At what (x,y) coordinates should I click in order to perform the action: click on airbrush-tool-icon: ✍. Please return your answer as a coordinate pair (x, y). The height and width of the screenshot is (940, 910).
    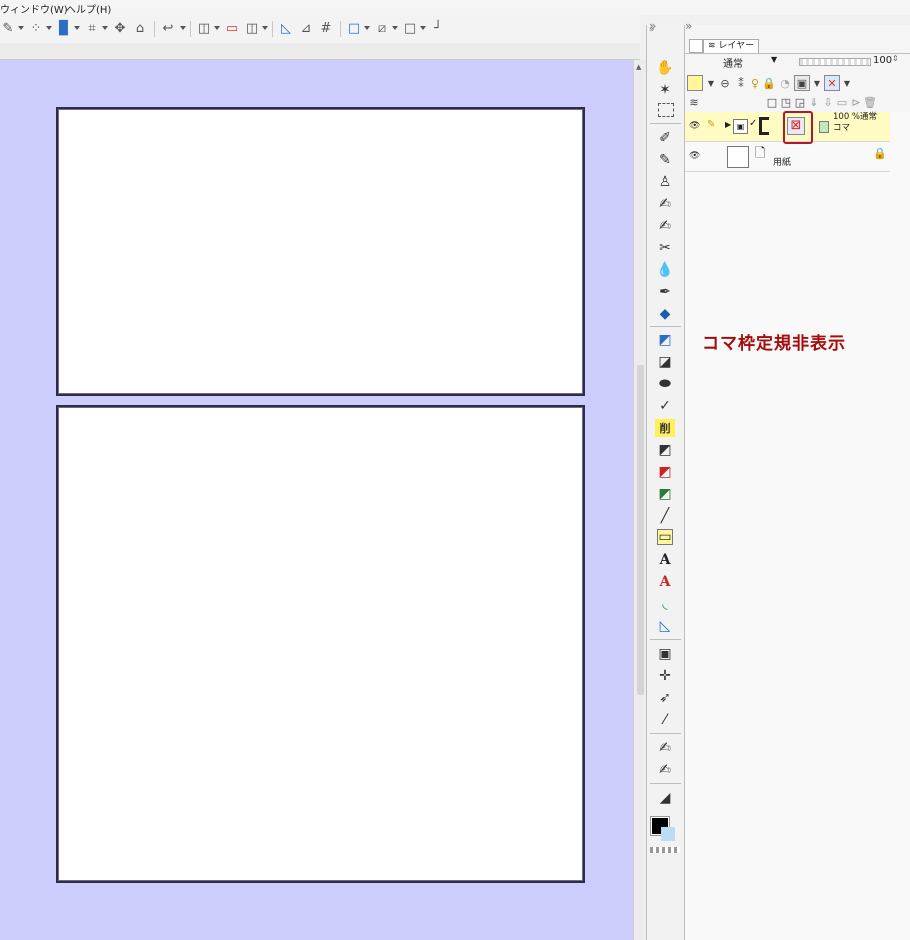
    Looking at the image, I should click on (665, 204).